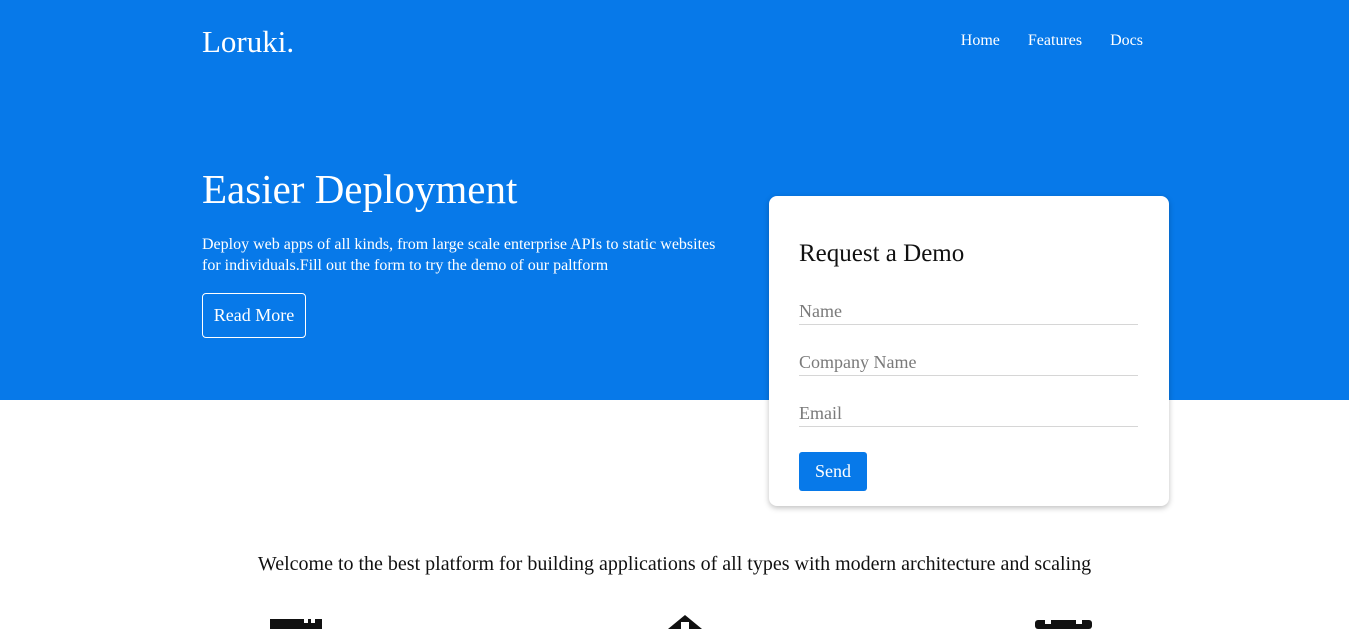 This screenshot has width=1349, height=629. Describe the element at coordinates (1055, 41) in the screenshot. I see `nav-link-features: Features` at that location.